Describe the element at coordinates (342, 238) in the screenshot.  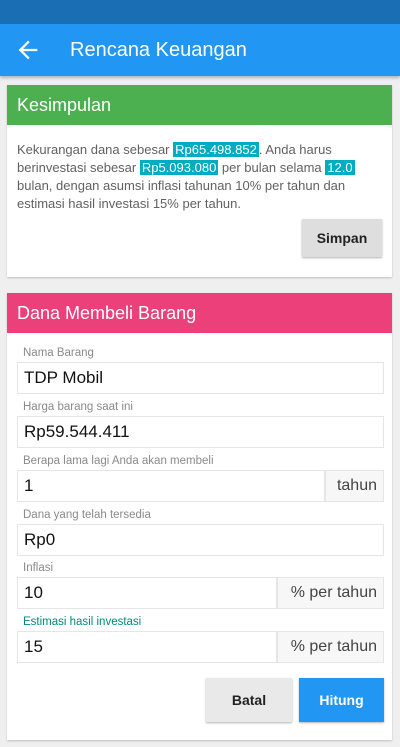
I see `save-button: Simpan` at that location.